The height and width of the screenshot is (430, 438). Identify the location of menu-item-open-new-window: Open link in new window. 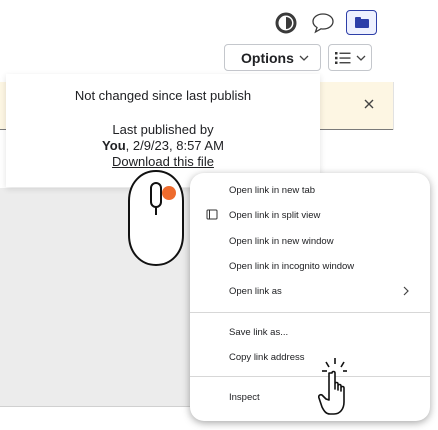
(281, 241).